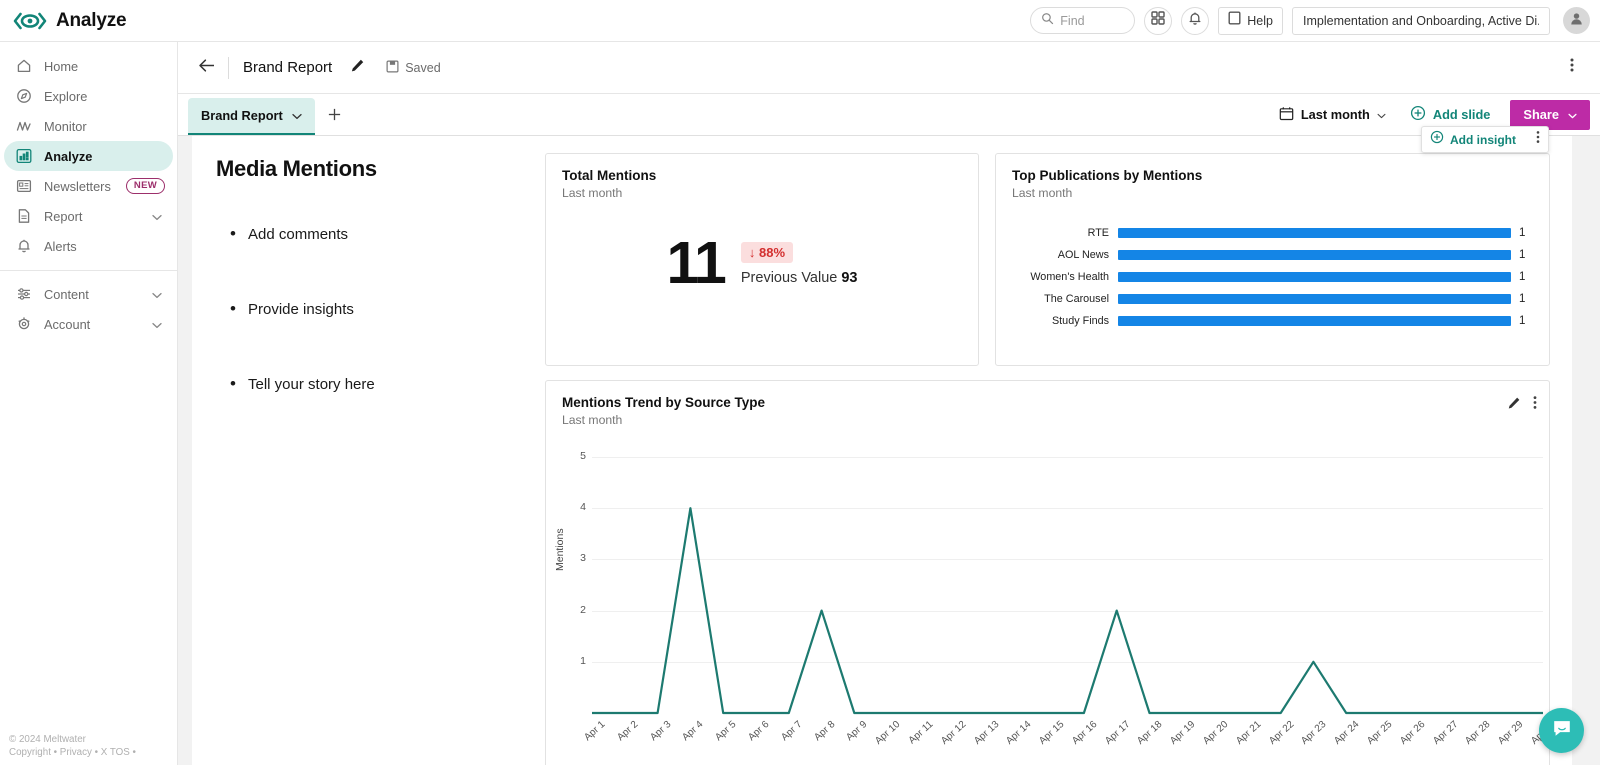 This screenshot has width=1600, height=765. What do you see at coordinates (1076, 299) in the screenshot?
I see `bar-category-label: The Carousel` at bounding box center [1076, 299].